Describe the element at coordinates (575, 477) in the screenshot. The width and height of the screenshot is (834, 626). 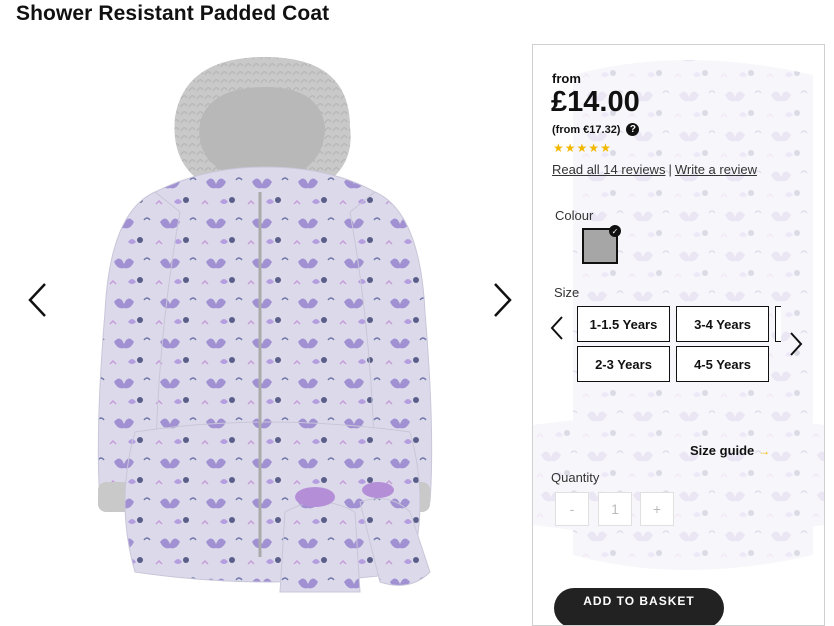
I see `quantity-label: Quantity` at that location.